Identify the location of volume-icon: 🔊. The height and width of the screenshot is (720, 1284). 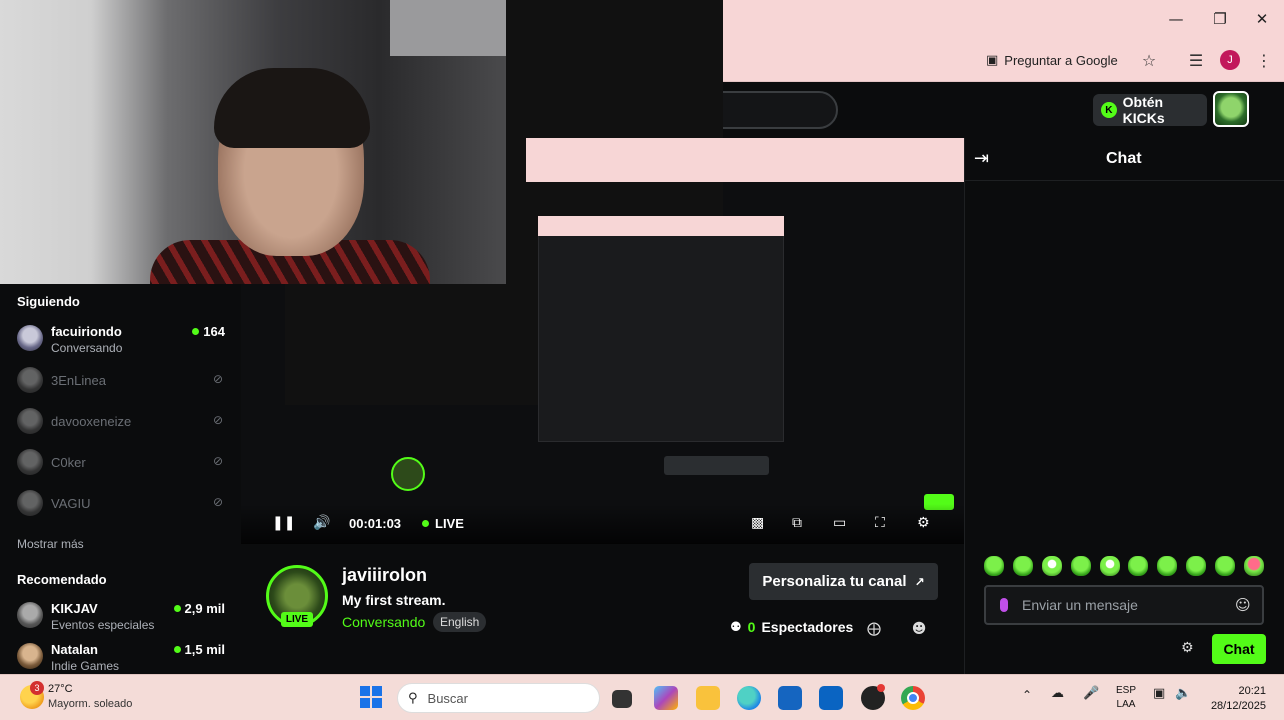
(321, 523).